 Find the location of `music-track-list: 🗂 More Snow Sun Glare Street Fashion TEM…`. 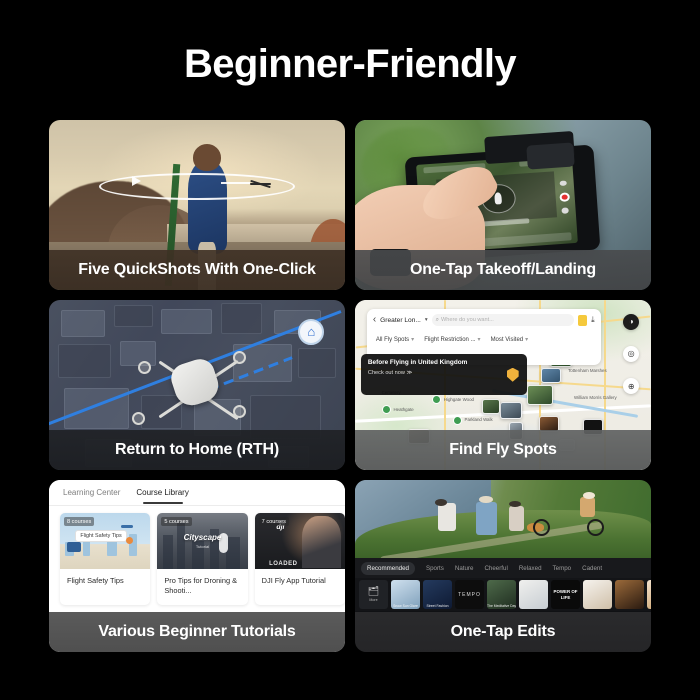

music-track-list: 🗂 More Snow Sun Glare Street Fashion TEM… is located at coordinates (503, 594).